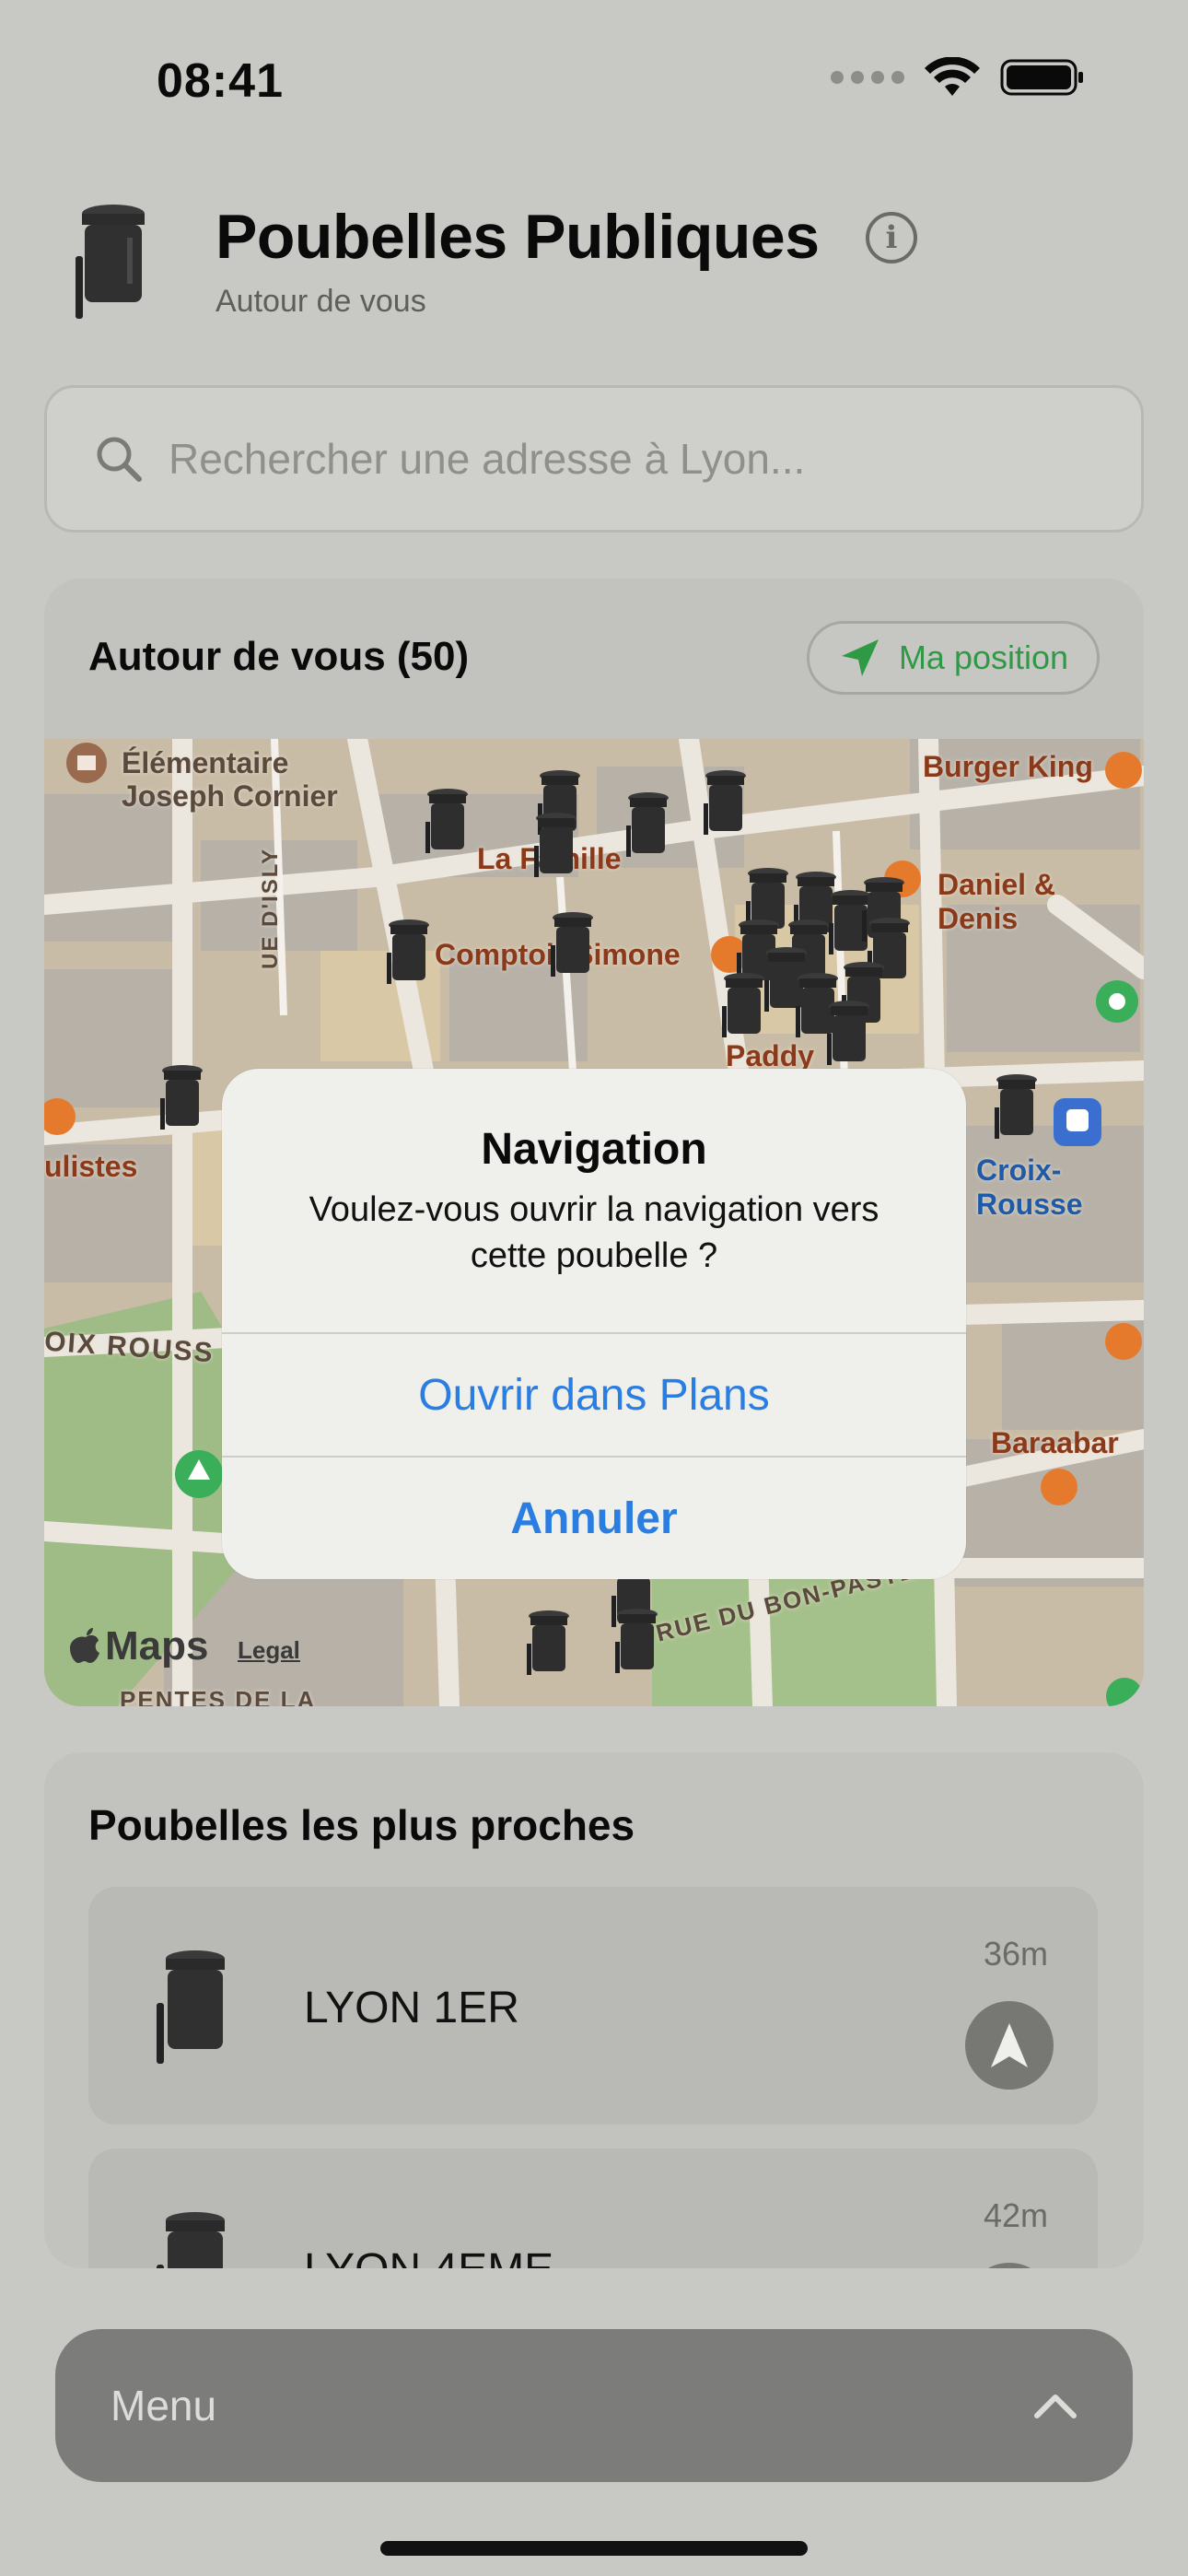  I want to click on battery-icon, so click(1041, 77).